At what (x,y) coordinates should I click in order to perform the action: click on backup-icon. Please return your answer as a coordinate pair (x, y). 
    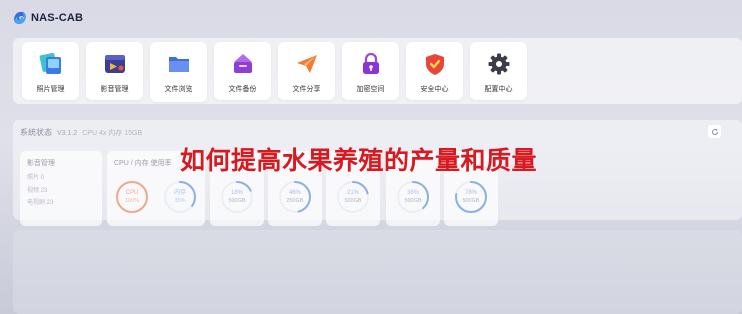
    Looking at the image, I should click on (242, 63).